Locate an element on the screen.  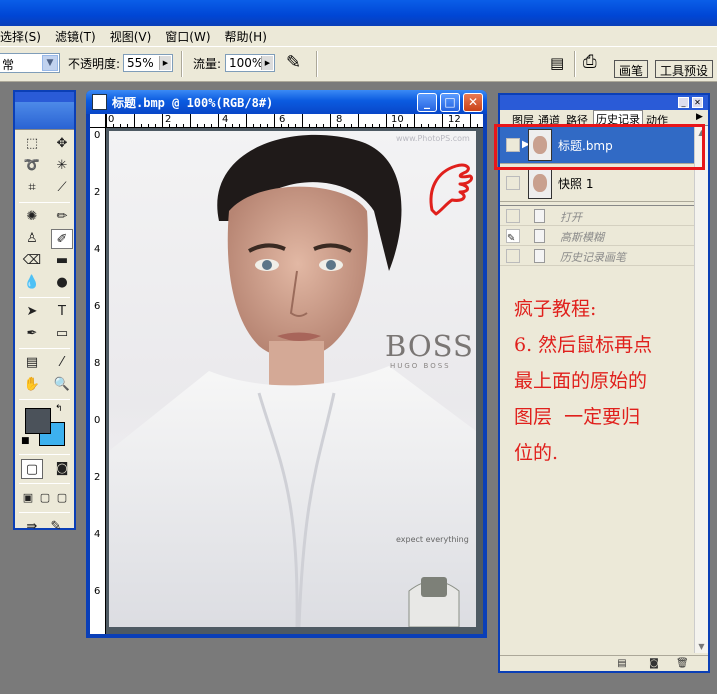
foreground-color-swatch is located at coordinates (38, 421).